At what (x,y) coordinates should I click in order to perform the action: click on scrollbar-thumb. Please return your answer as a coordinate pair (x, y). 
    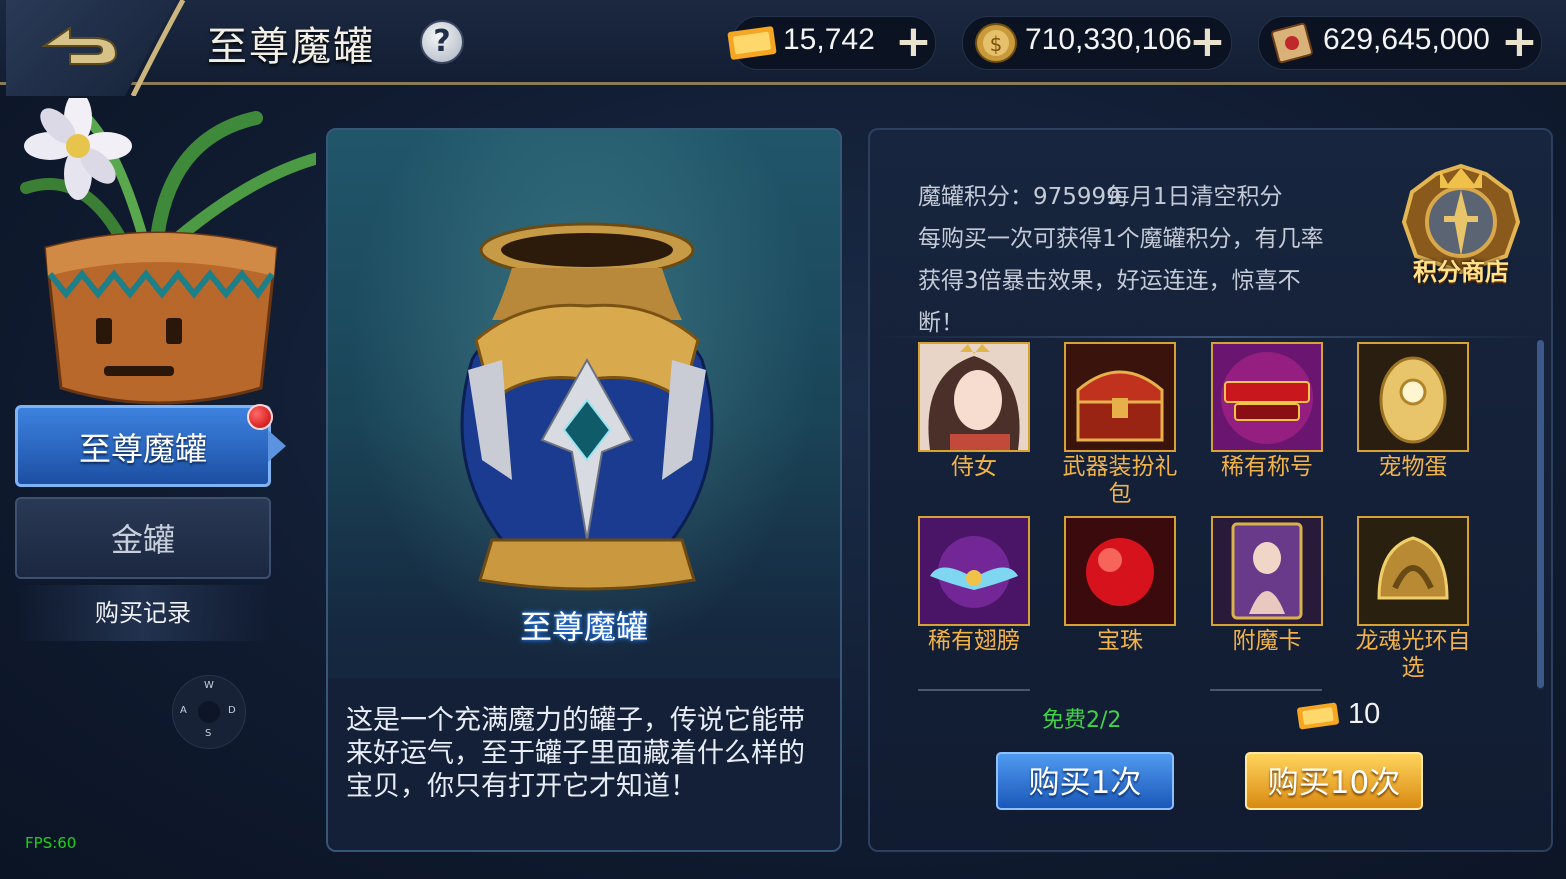
    Looking at the image, I should click on (1540, 514).